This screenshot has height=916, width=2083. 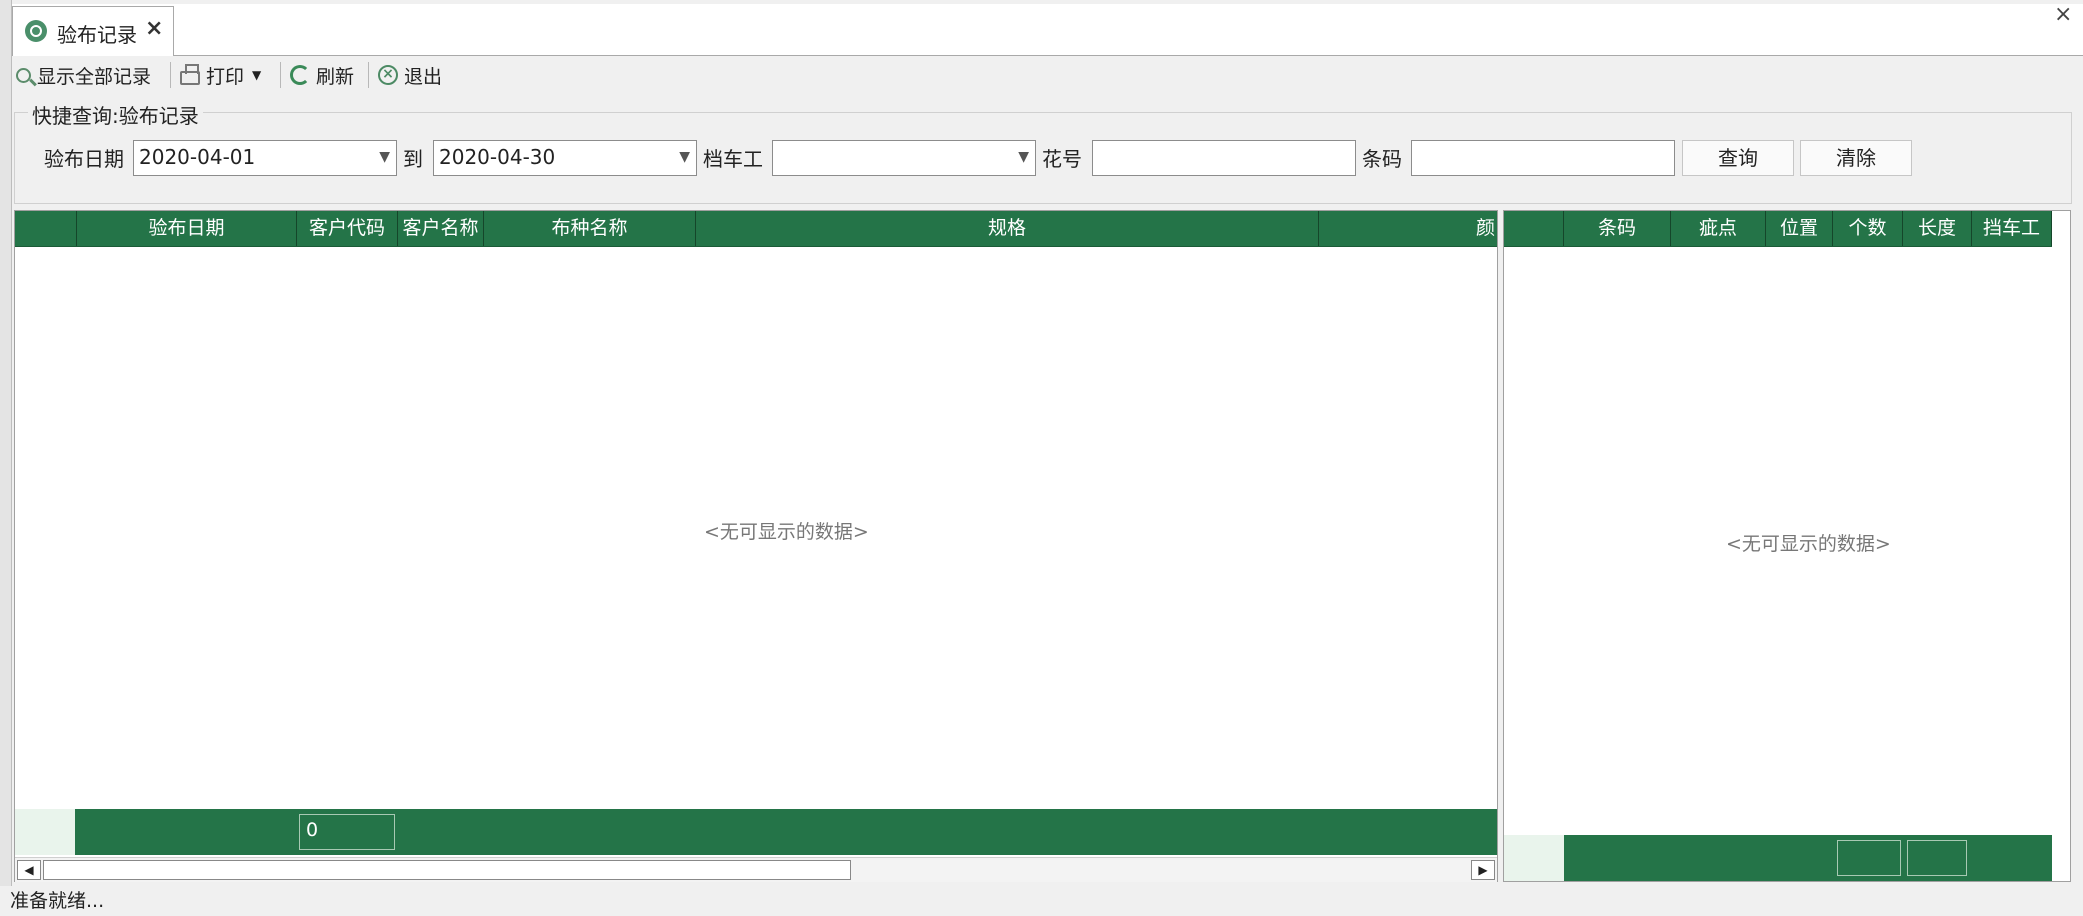 I want to click on column-header-specification: 规格, so click(x=1007, y=228).